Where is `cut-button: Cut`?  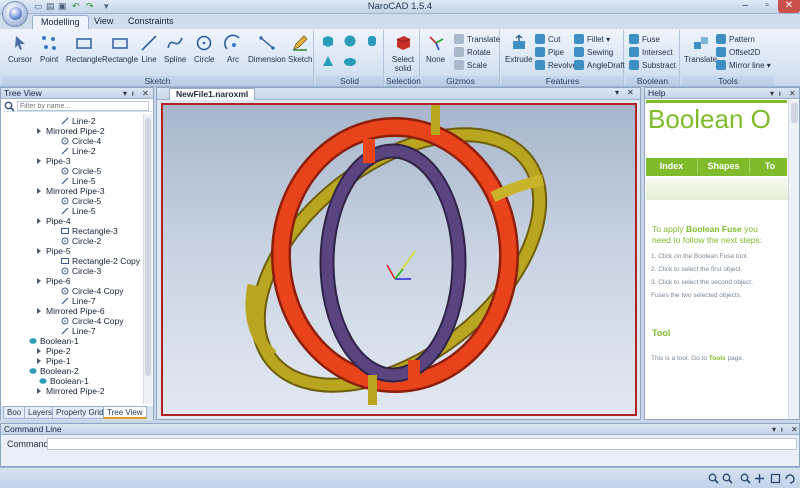
cut-button: Cut is located at coordinates (547, 40).